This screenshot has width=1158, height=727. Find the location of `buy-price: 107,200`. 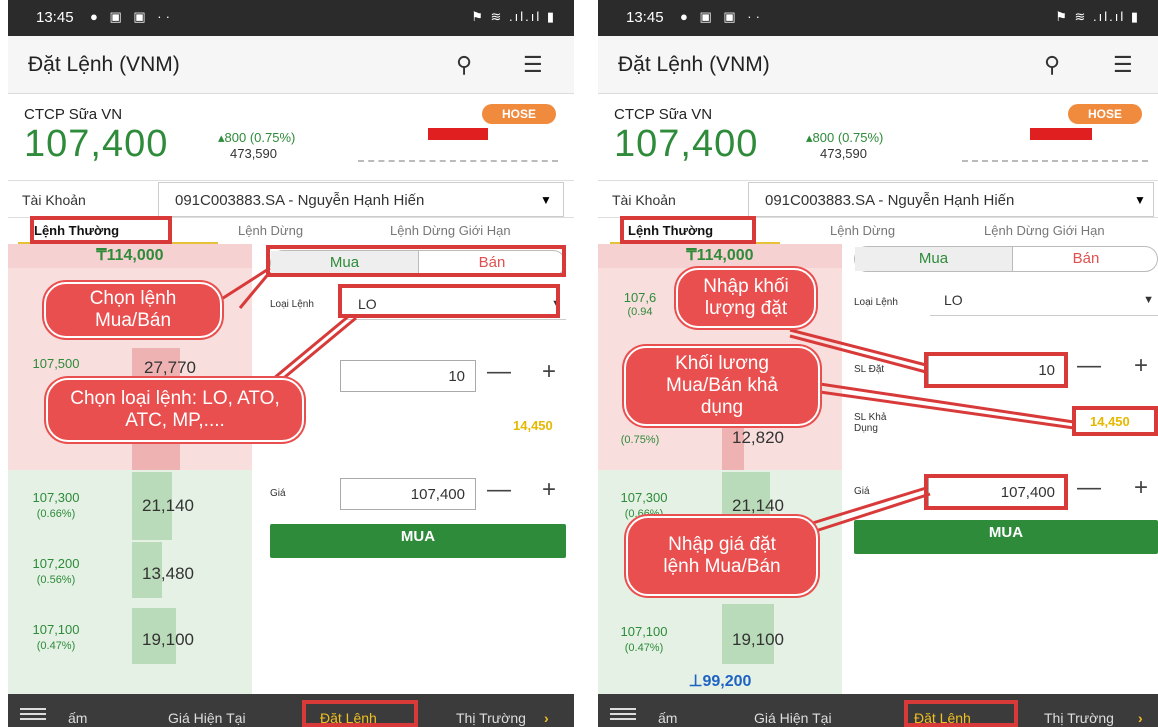

buy-price: 107,200 is located at coordinates (56, 563).